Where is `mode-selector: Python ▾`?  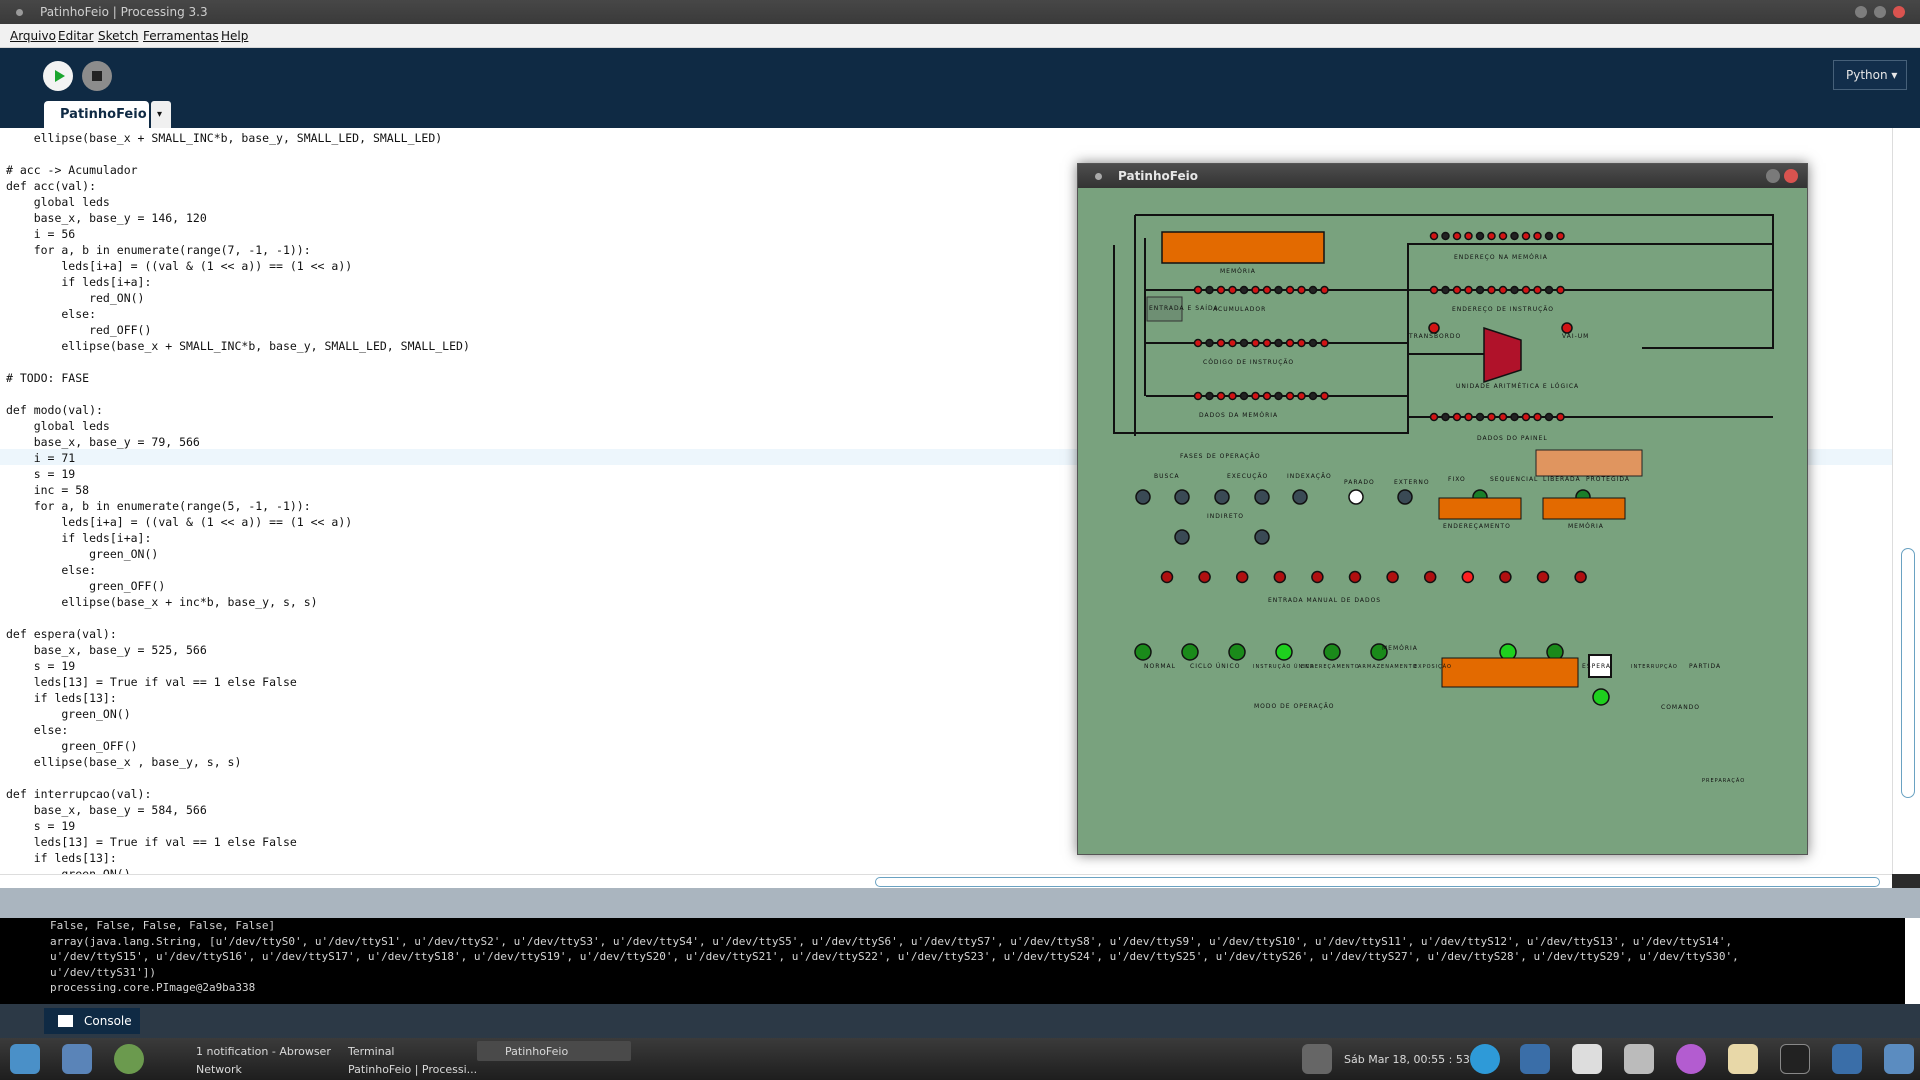 mode-selector: Python ▾ is located at coordinates (1870, 75).